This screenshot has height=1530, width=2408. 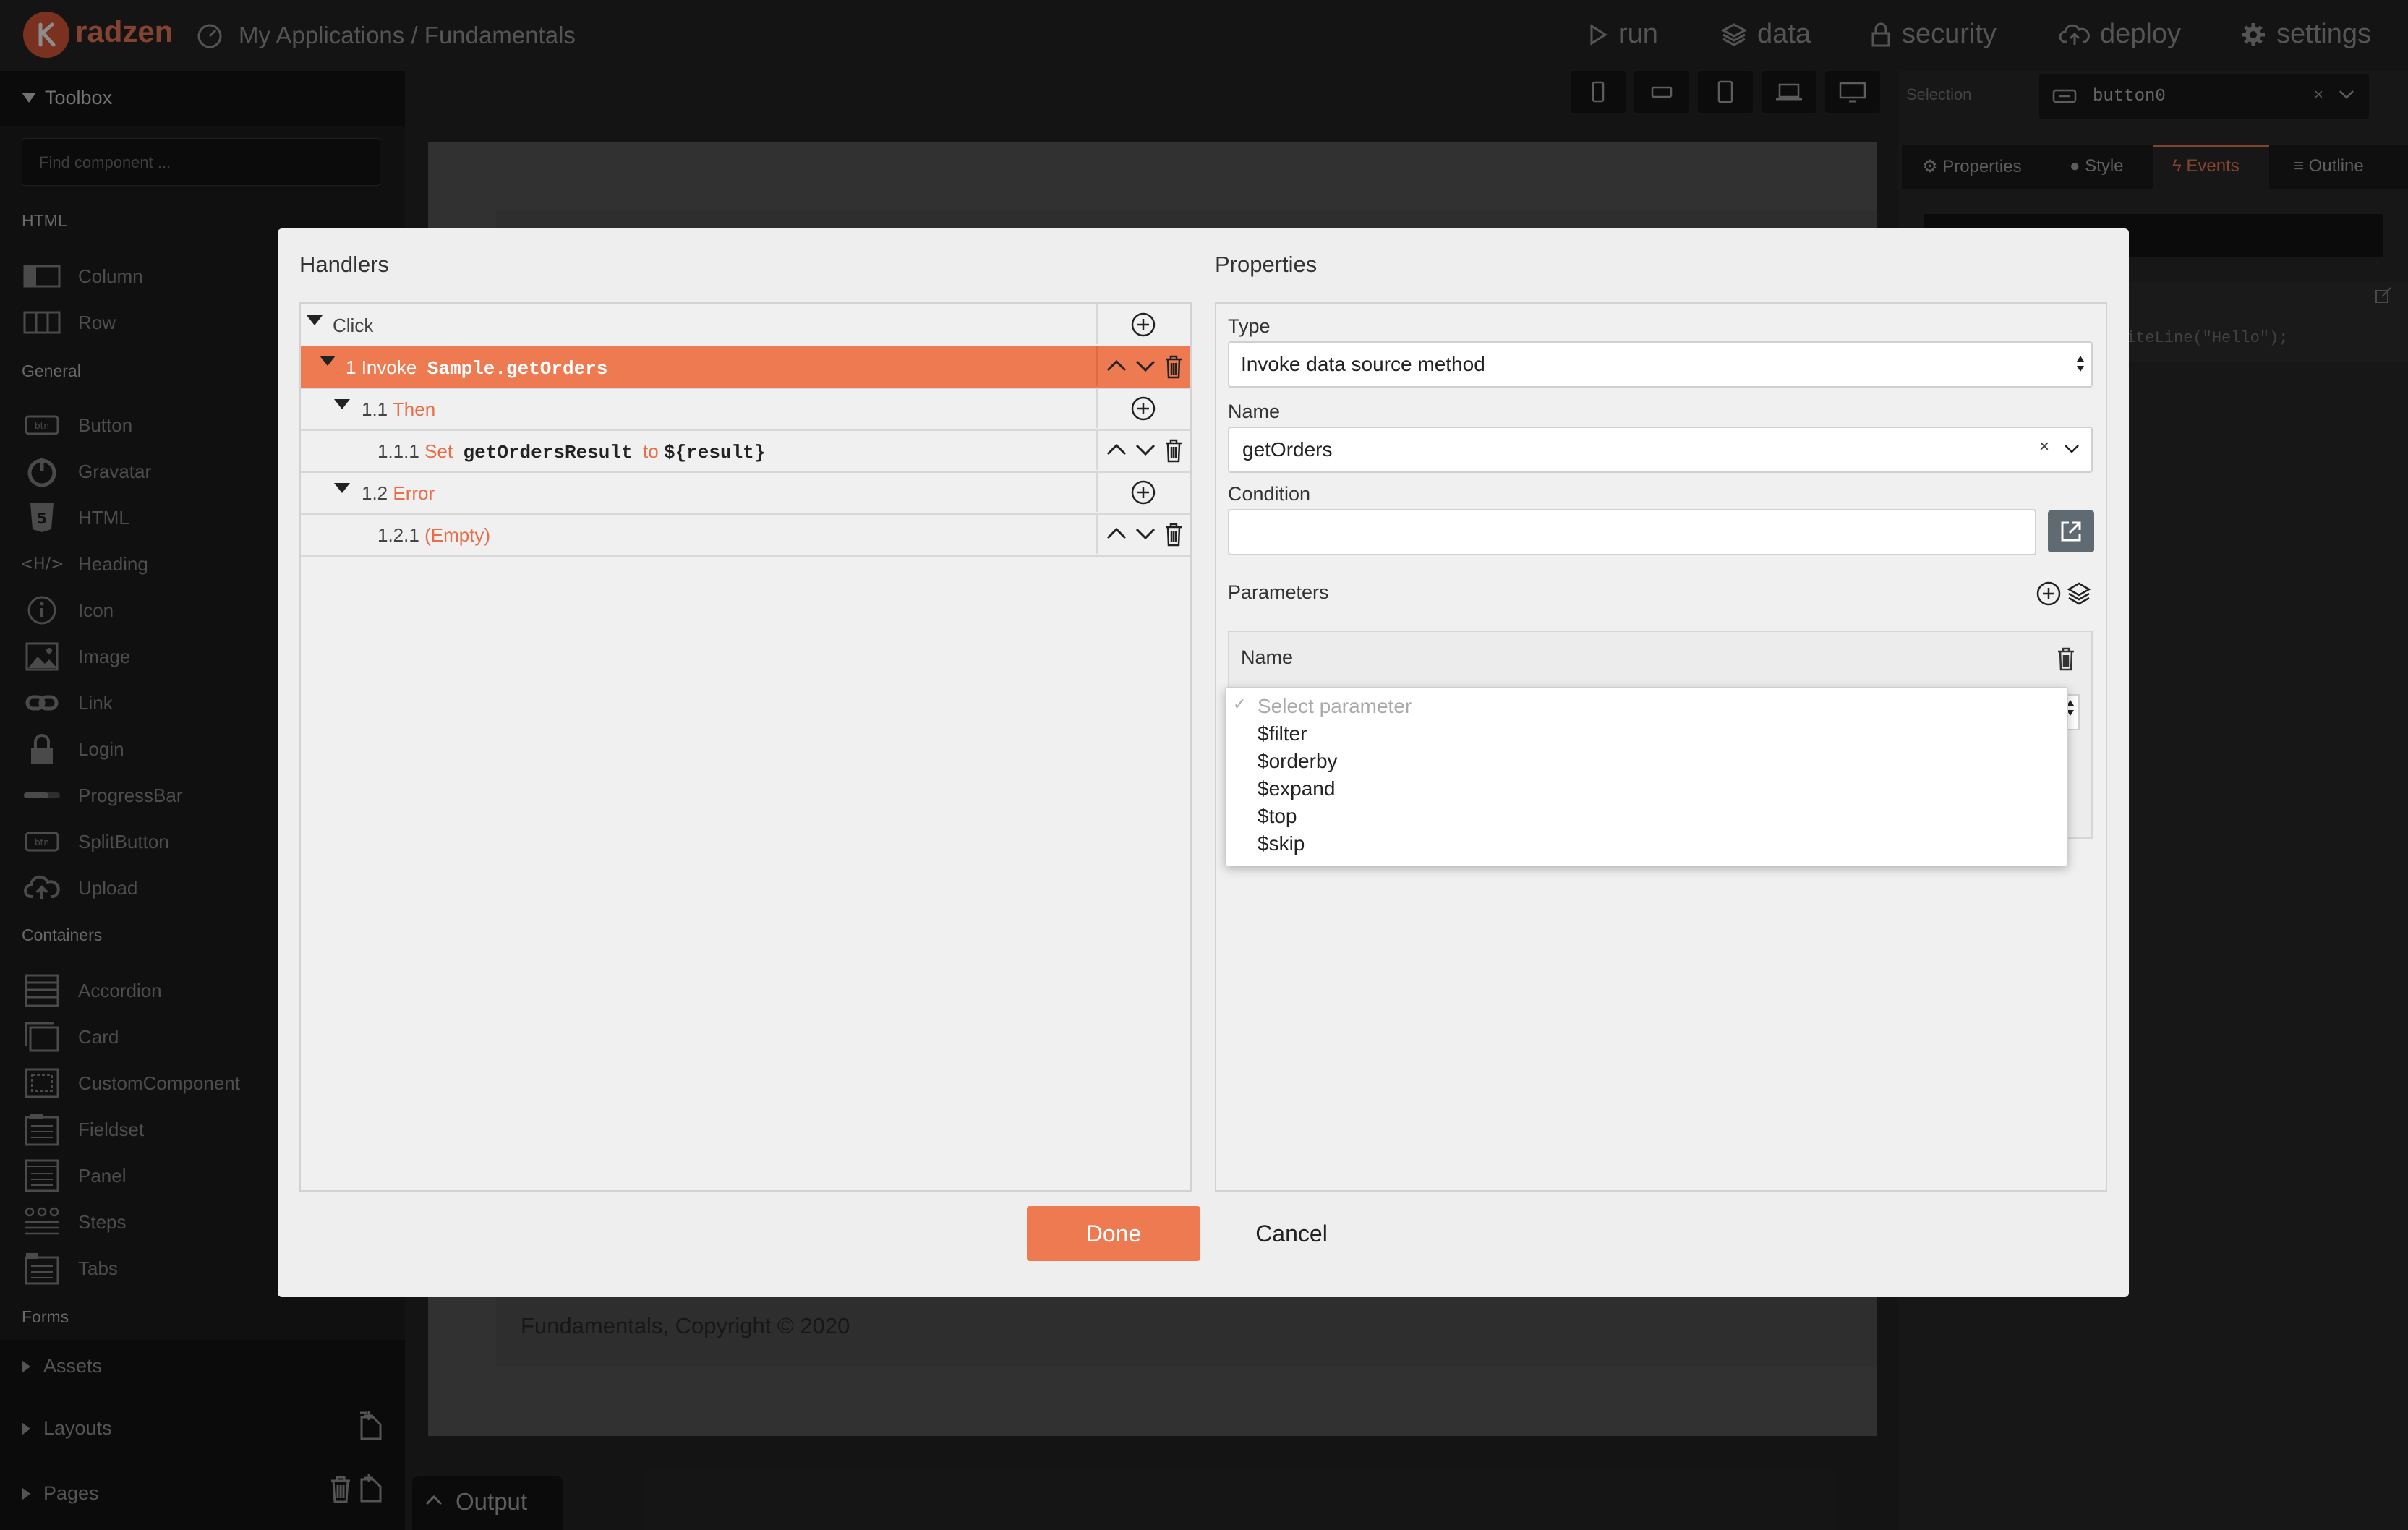 I want to click on tree-row-error: 1.2 Error, so click(x=745, y=493).